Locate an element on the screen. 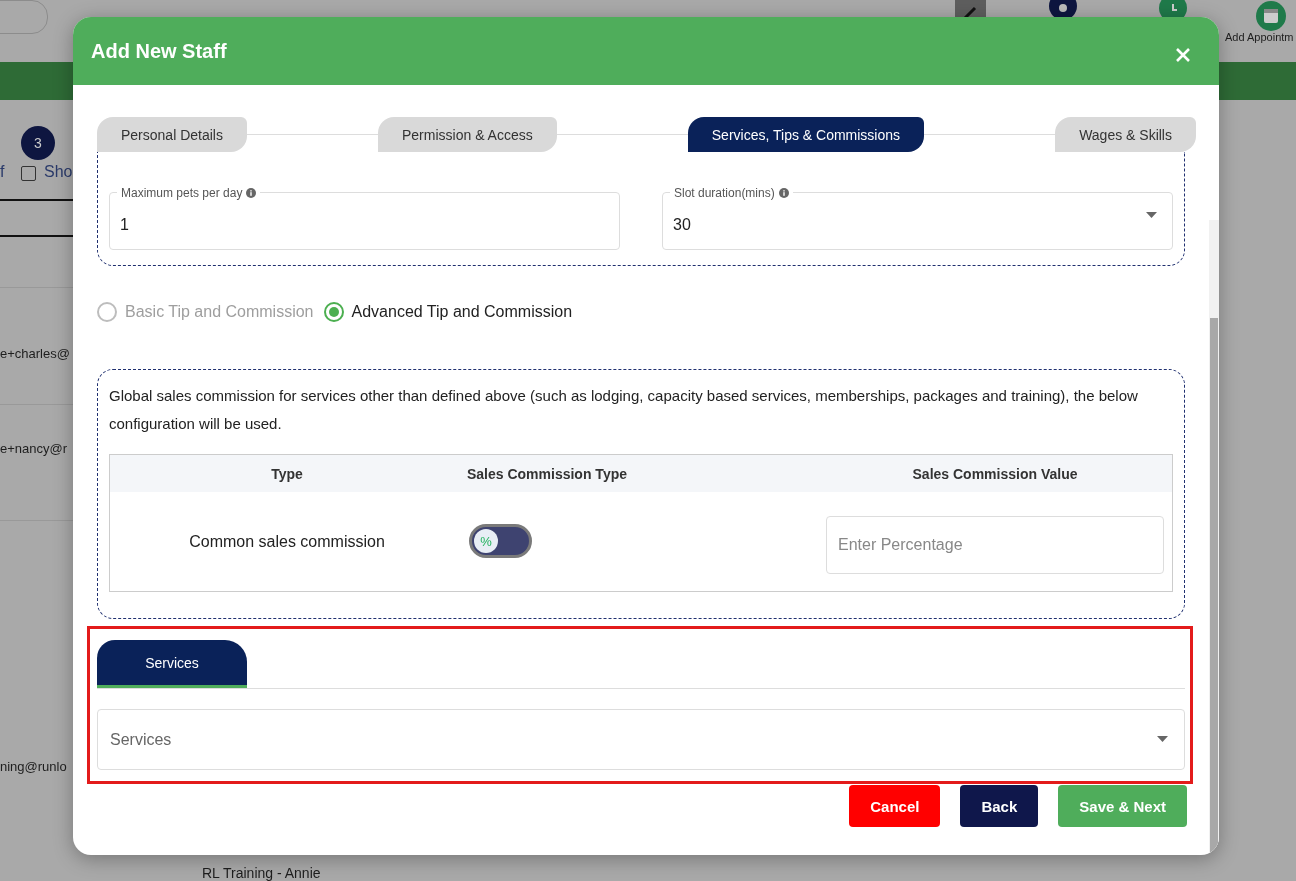  count-badge: 3 is located at coordinates (38, 143).